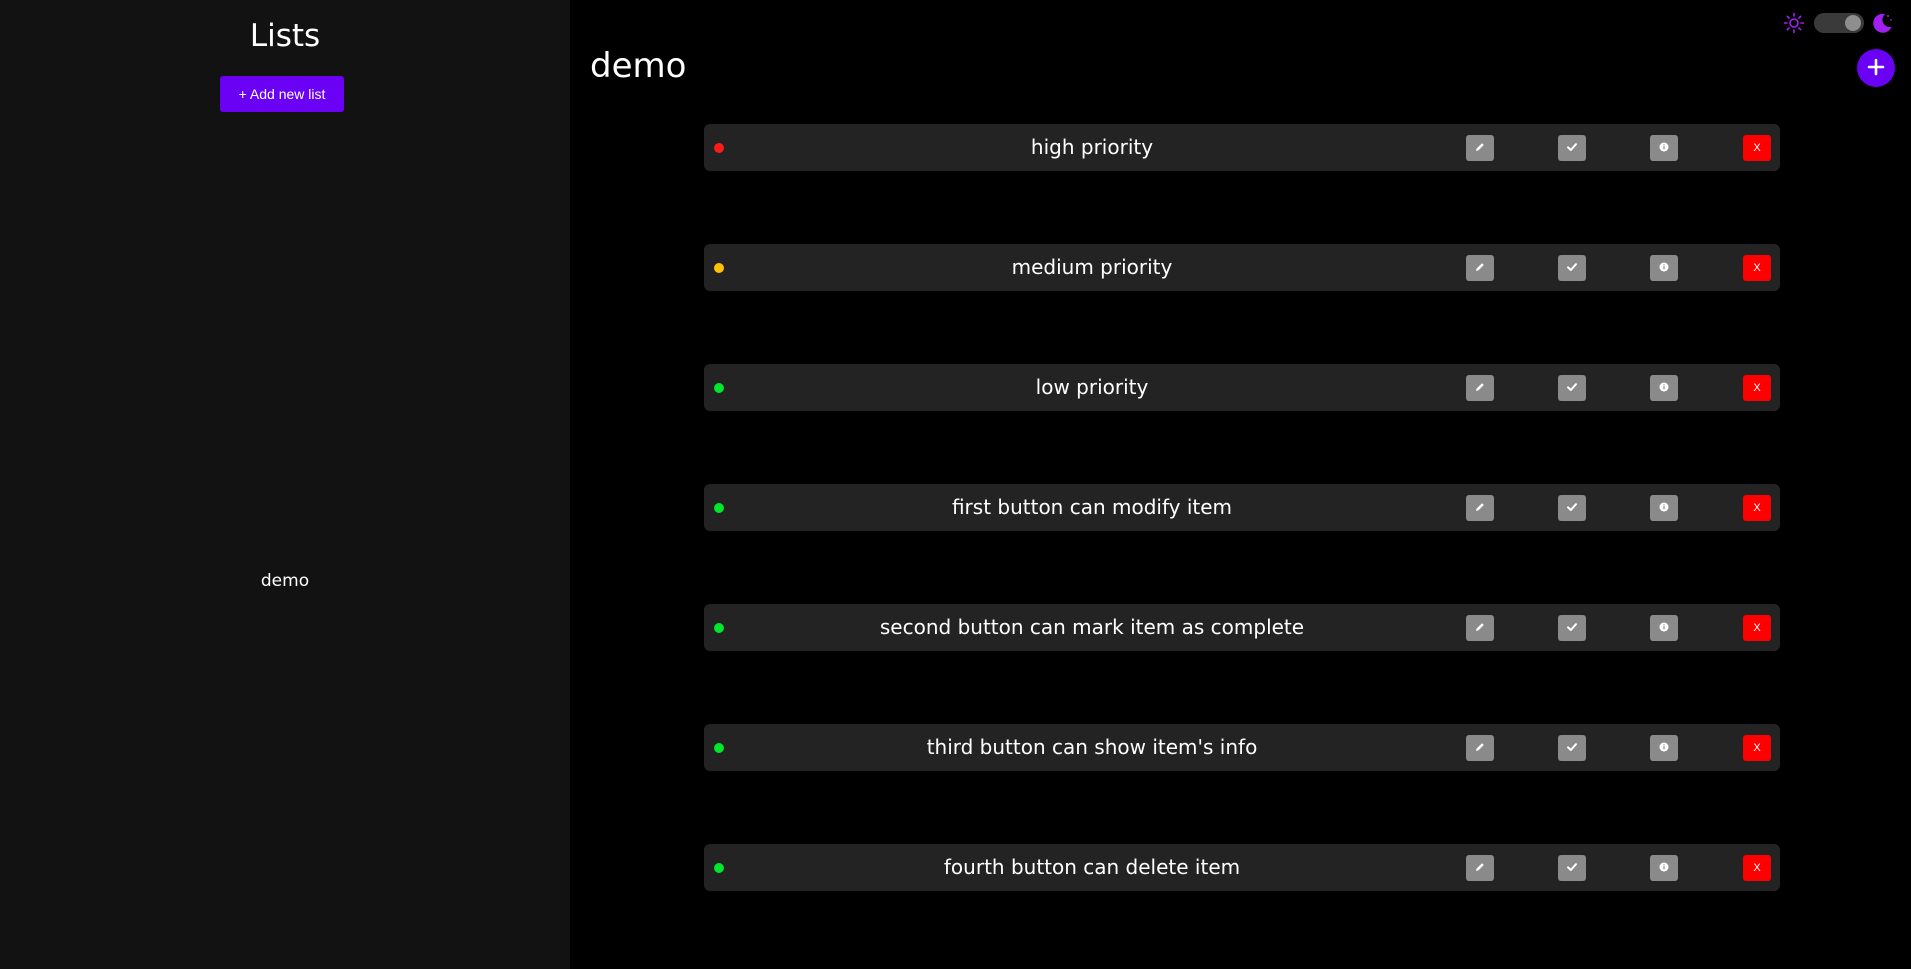  Describe the element at coordinates (282, 94) in the screenshot. I see `add-new-list-button: + Add new list` at that location.